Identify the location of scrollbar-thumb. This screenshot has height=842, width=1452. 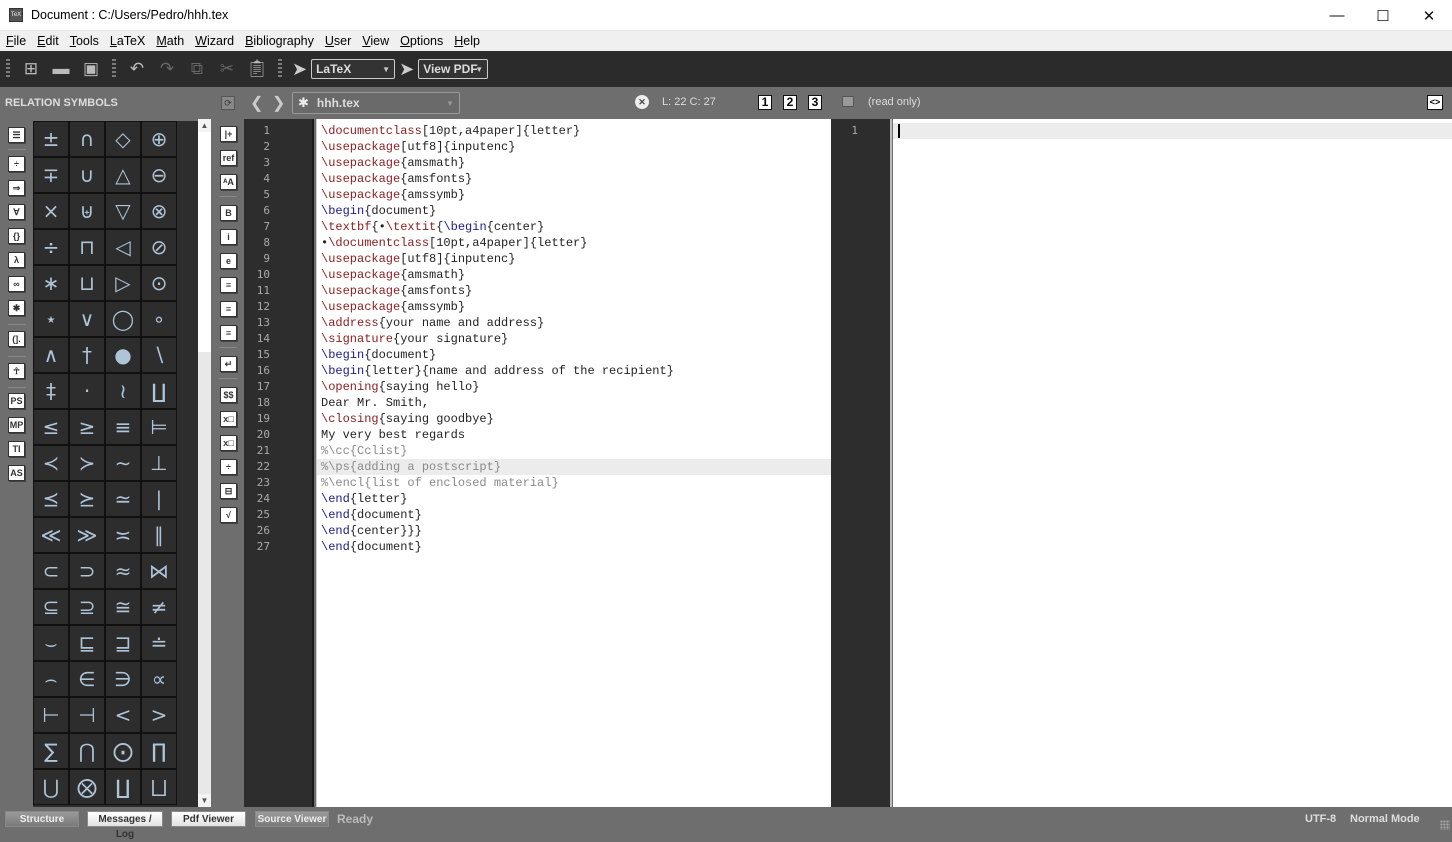
(204, 242).